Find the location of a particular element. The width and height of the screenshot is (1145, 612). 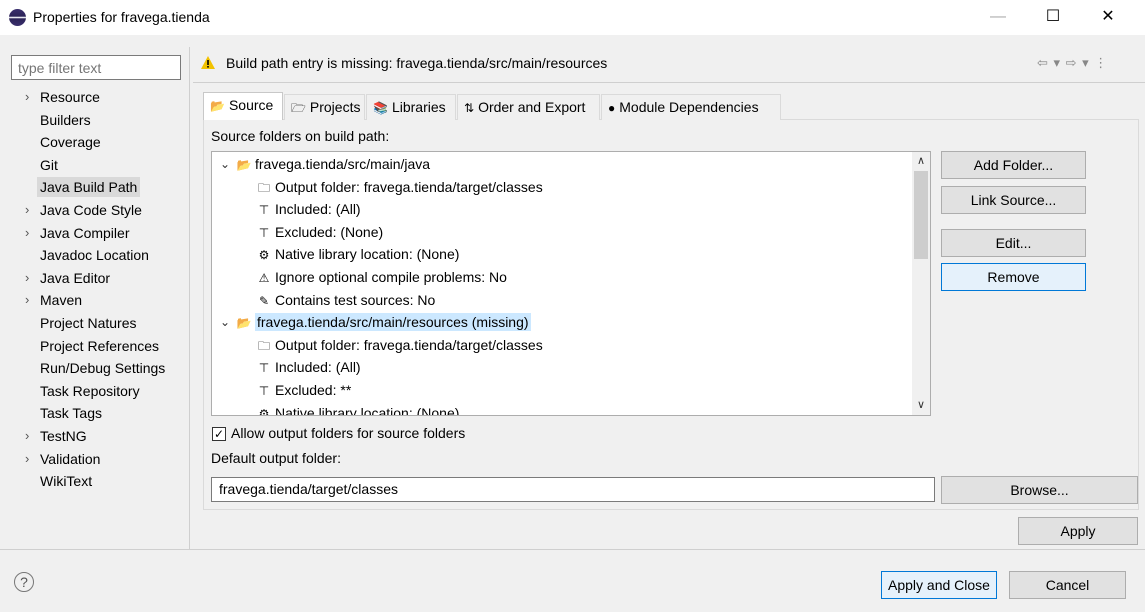

allow-output-checkbox: ✓ is located at coordinates (219, 434).